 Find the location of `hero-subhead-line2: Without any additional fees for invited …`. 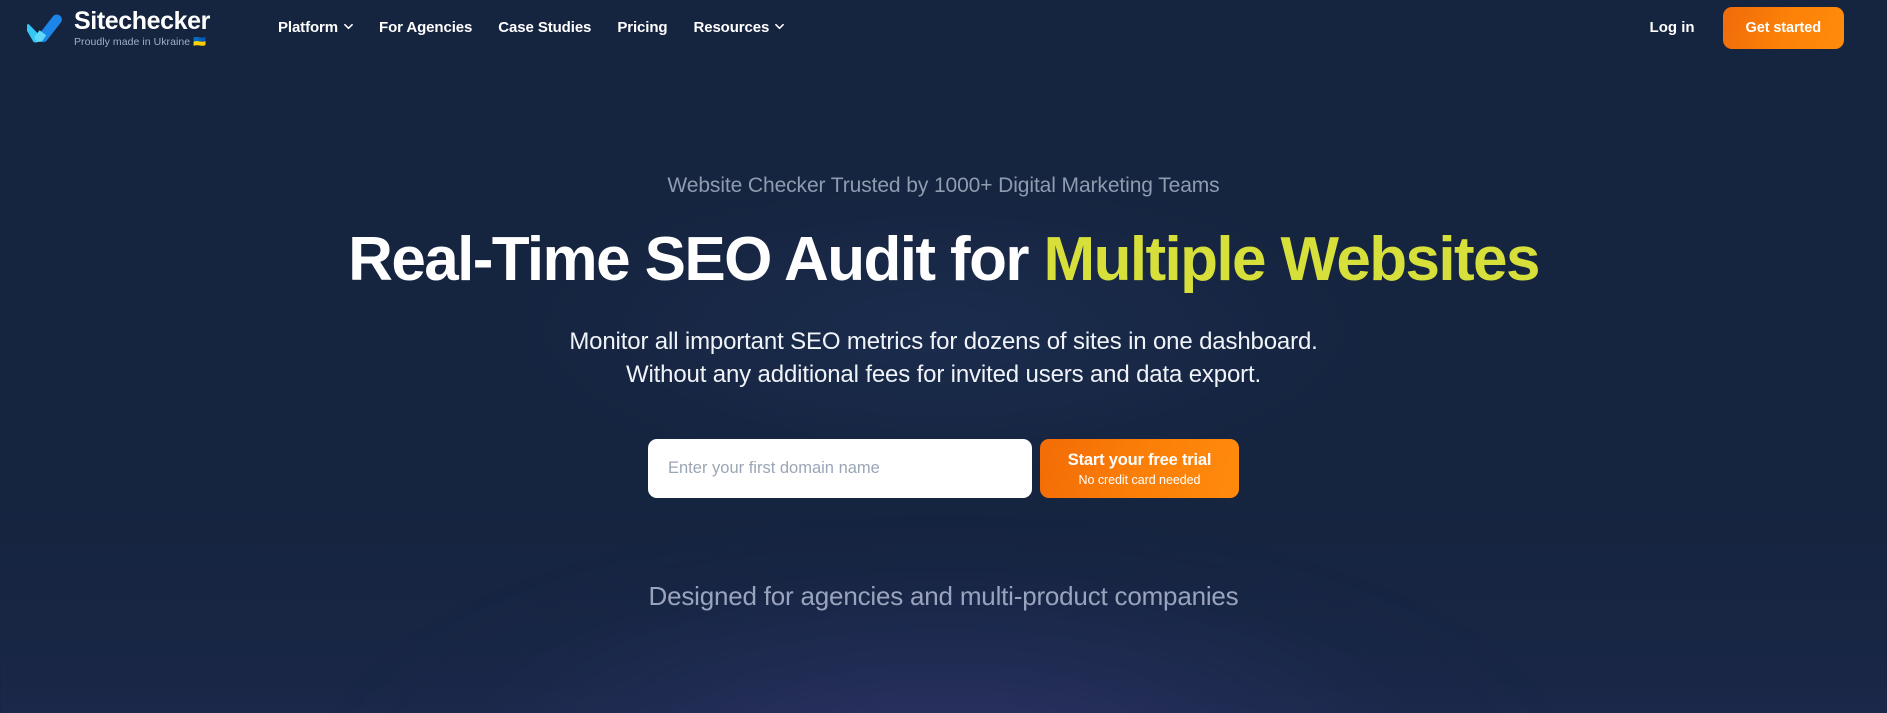

hero-subhead-line2: Without any additional fees for invited … is located at coordinates (943, 375).